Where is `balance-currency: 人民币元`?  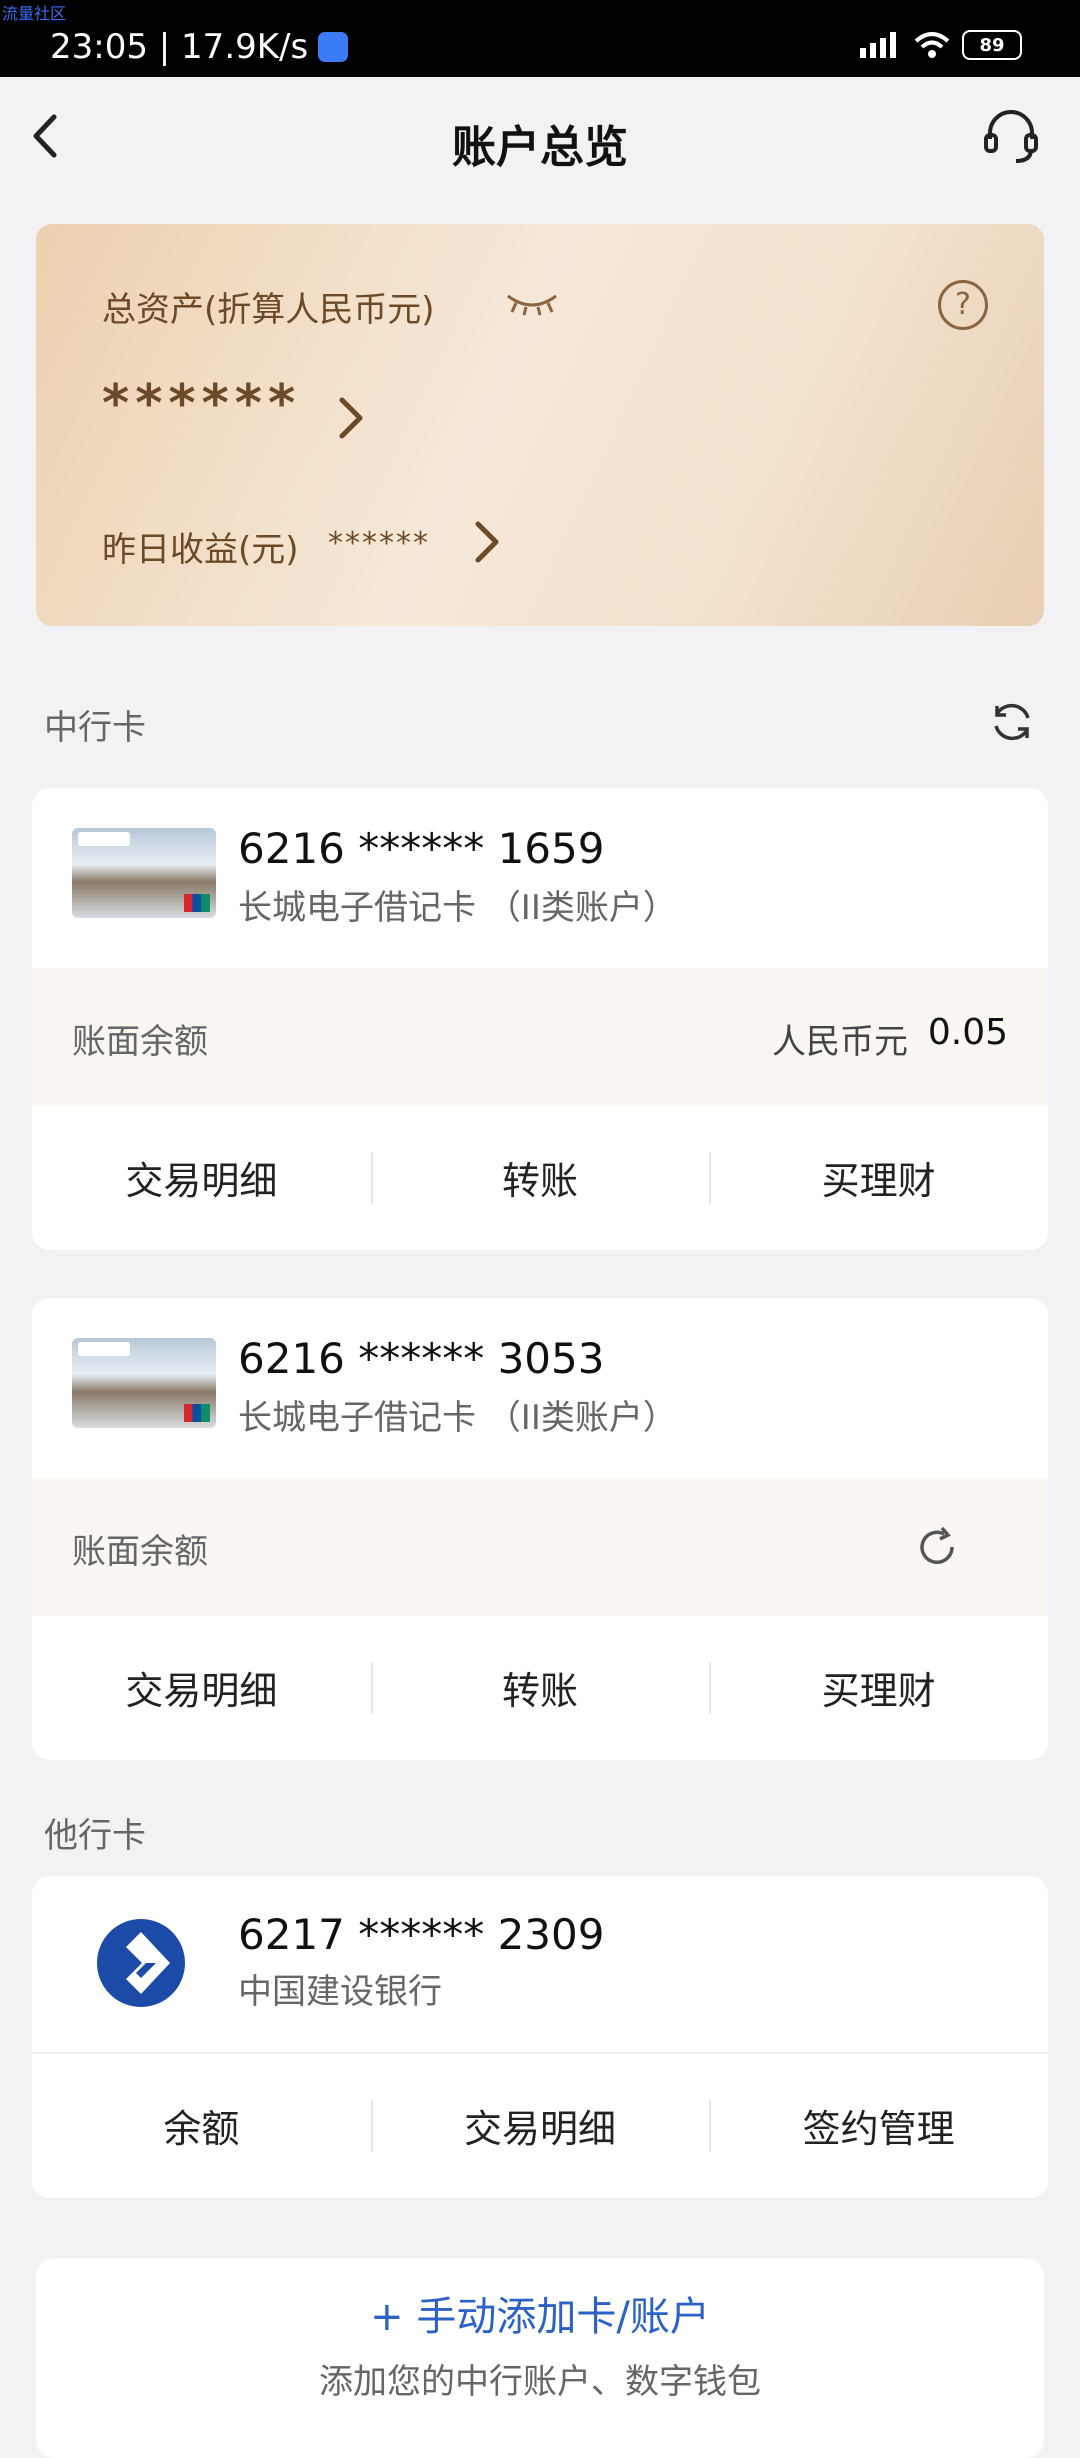
balance-currency: 人民币元 is located at coordinates (840, 1042).